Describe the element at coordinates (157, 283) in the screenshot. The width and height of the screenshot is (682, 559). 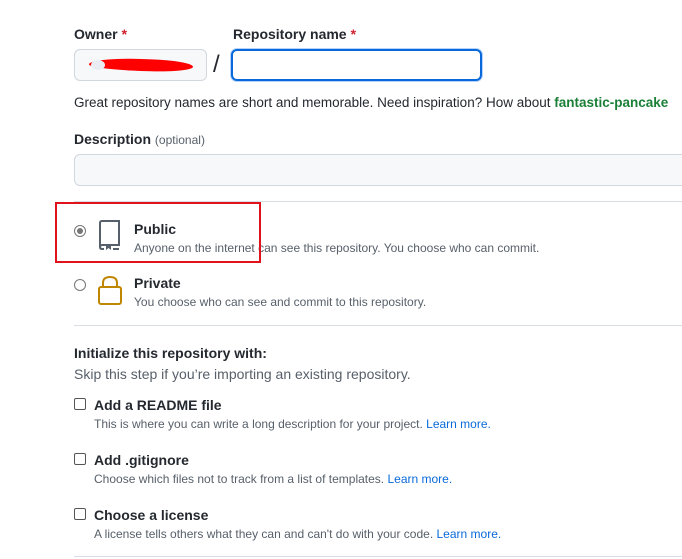
I see `visibility-private-title: Private` at that location.